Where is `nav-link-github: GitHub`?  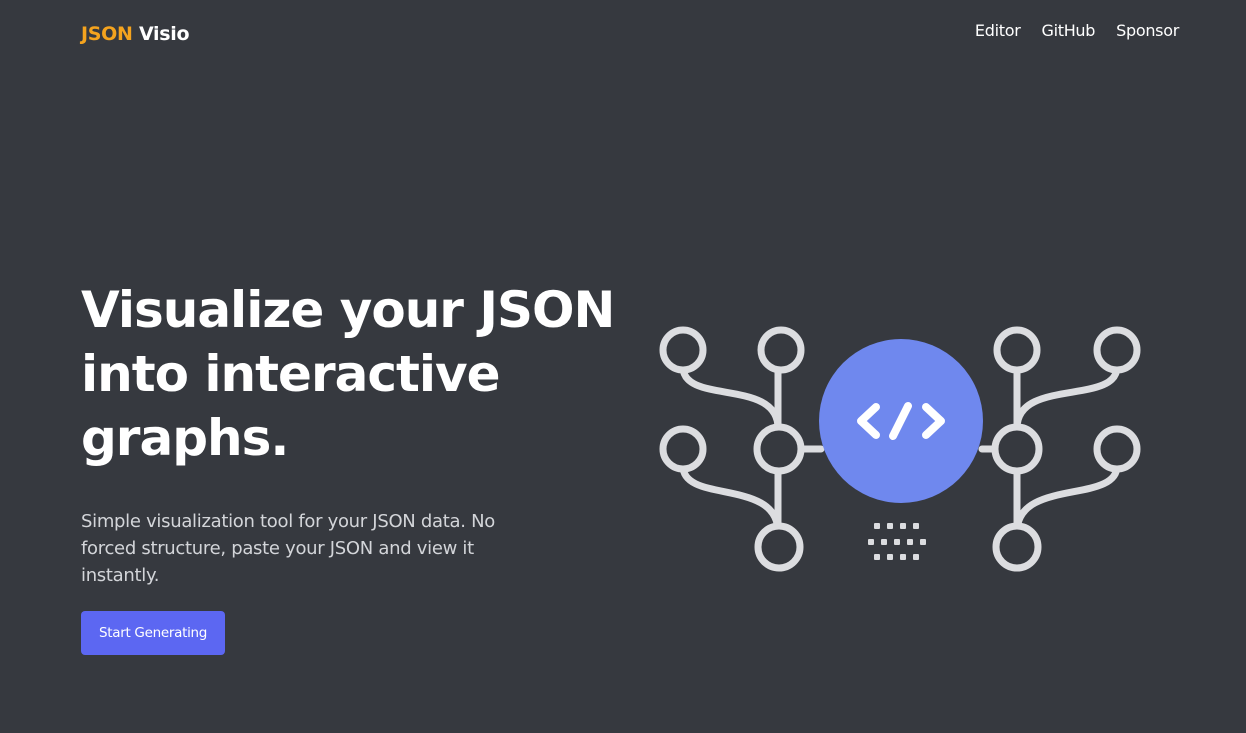
nav-link-github: GitHub is located at coordinates (1068, 31).